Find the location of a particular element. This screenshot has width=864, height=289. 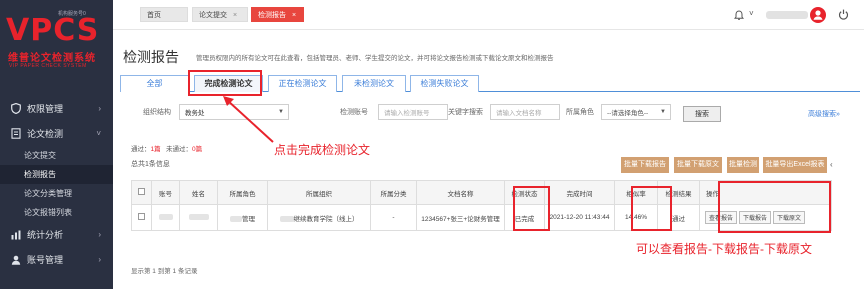

sidebar-item-paper-check: 论文检测 ˅ is located at coordinates (56, 133).